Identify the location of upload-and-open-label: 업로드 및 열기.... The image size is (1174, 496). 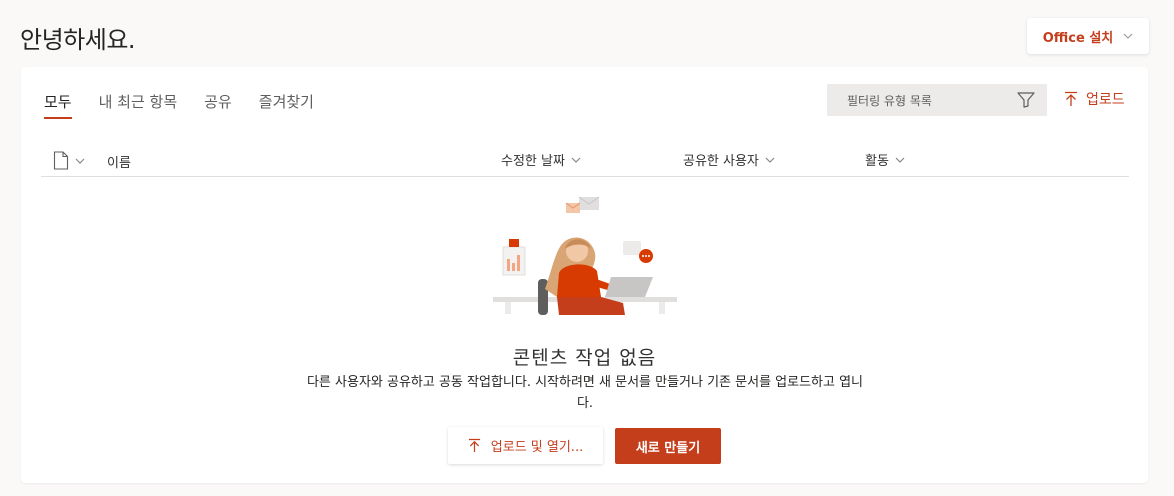
(537, 447).